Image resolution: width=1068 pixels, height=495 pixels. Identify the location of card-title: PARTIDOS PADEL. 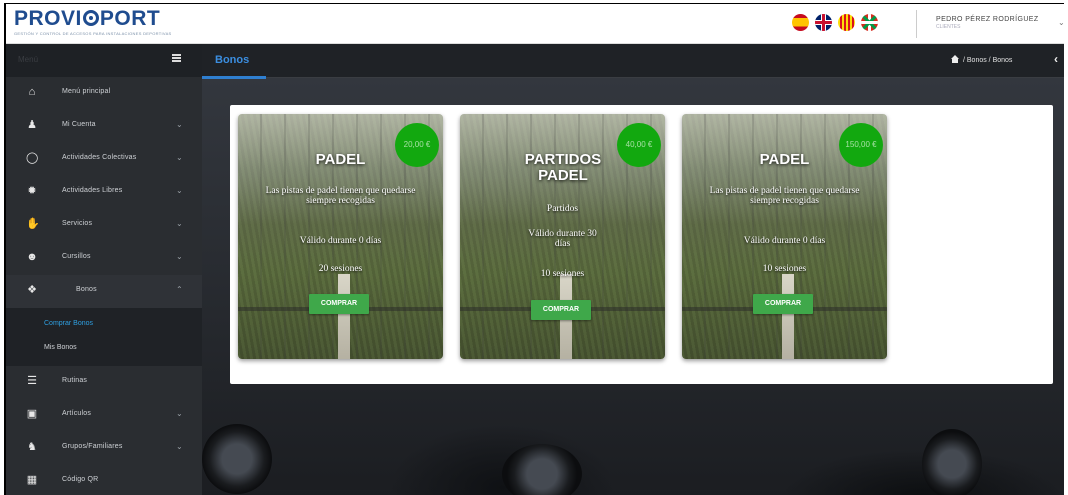
(563, 167).